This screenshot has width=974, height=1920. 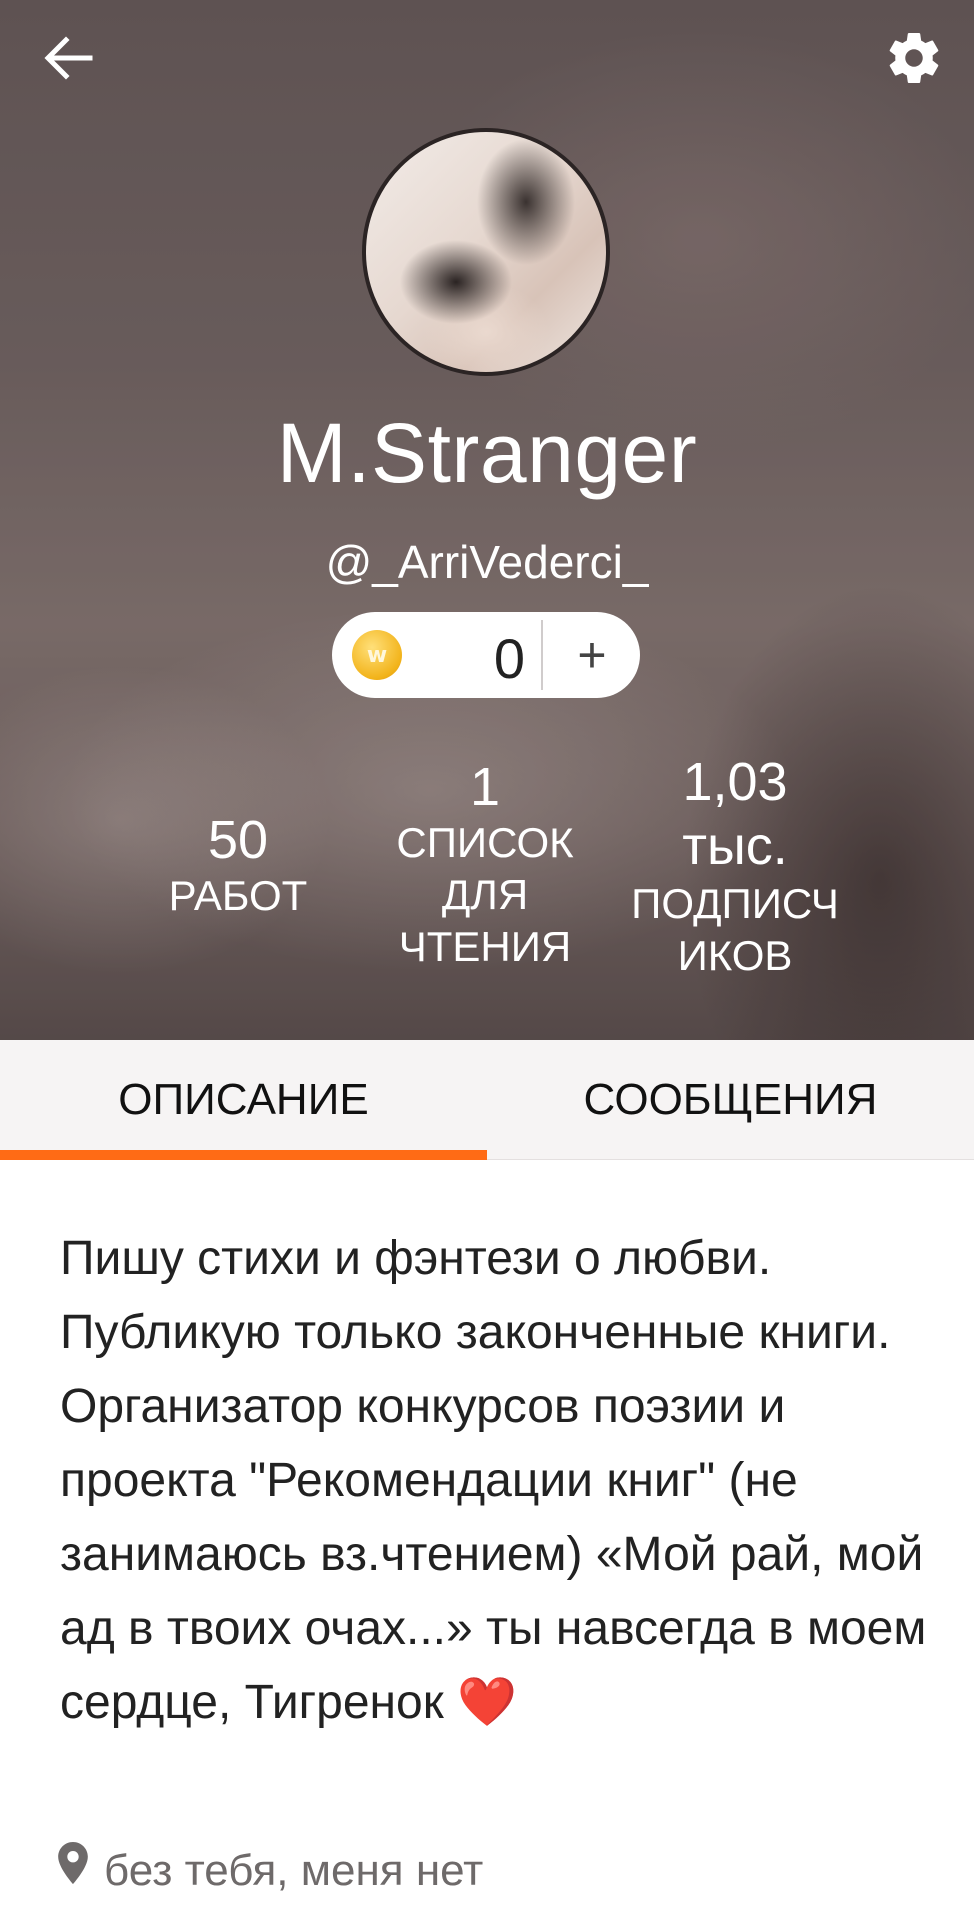 I want to click on stat-followers: 1,03 тыс. ПОДПИСЧ ИКОВ, so click(x=735, y=866).